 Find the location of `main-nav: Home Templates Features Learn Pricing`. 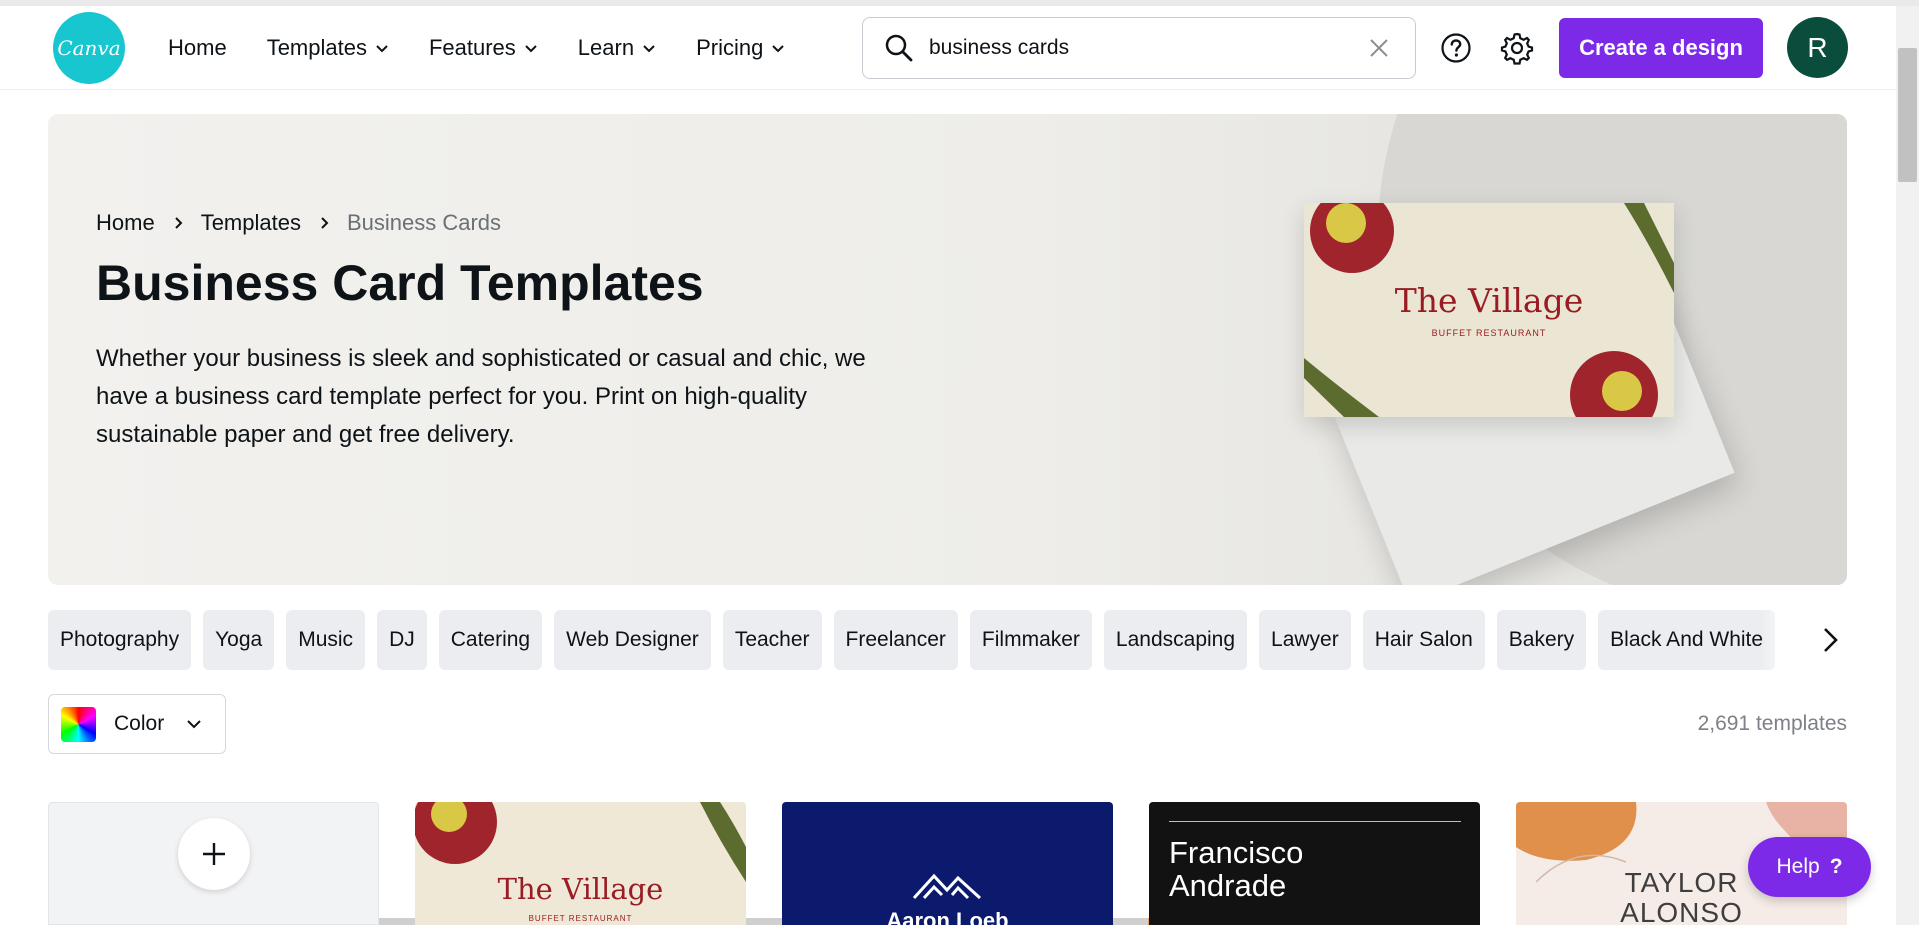

main-nav: Home Templates Features Learn Pricing is located at coordinates (476, 48).